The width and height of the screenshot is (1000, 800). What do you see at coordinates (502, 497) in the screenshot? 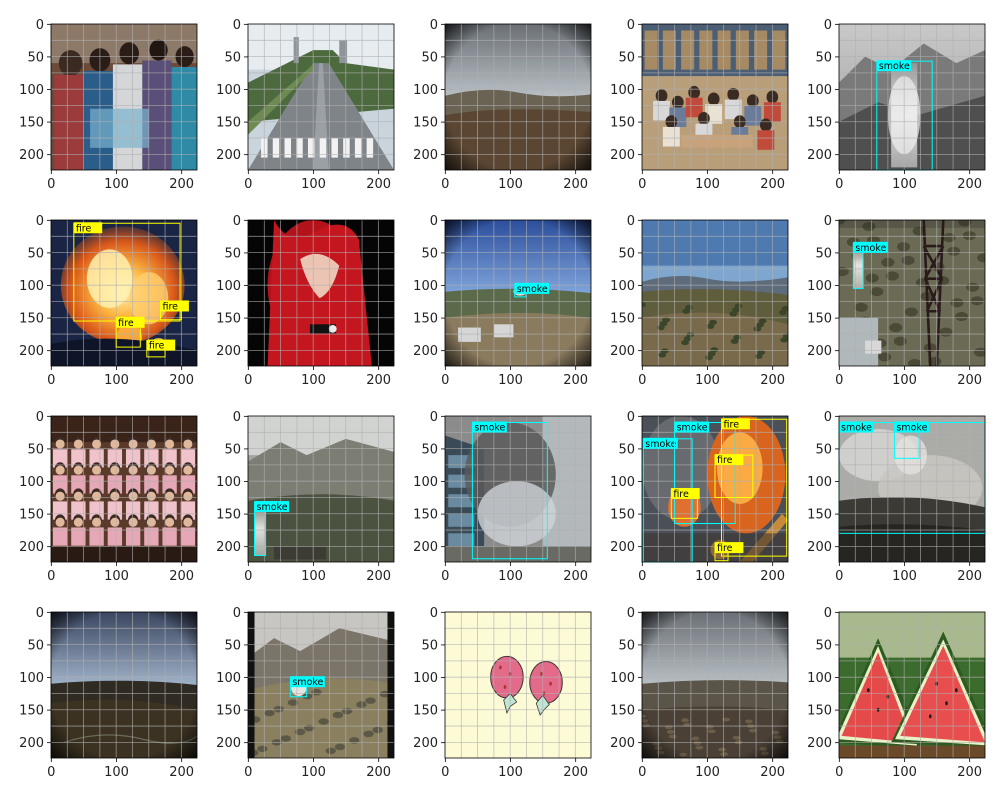
I see `panel-13: smoke0 100 200050100150200` at bounding box center [502, 497].